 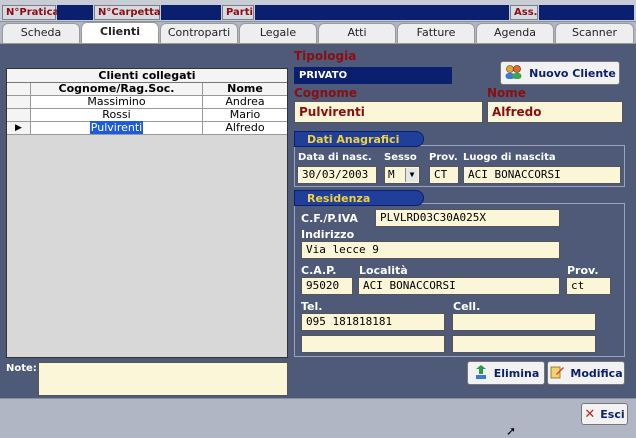 I want to click on tel-label: Tel., so click(x=312, y=306).